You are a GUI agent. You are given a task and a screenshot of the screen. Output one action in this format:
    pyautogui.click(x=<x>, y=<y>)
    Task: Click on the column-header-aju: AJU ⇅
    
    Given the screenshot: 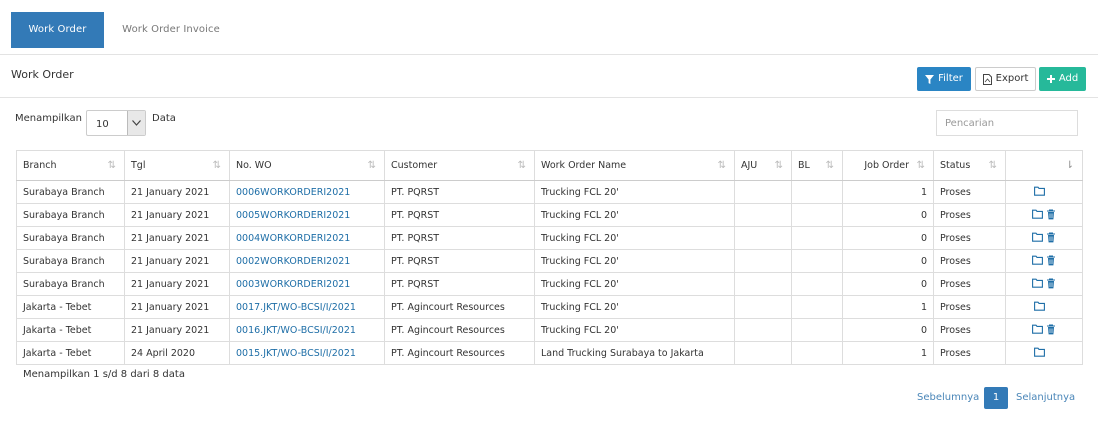 What is the action you would take?
    pyautogui.click(x=763, y=165)
    